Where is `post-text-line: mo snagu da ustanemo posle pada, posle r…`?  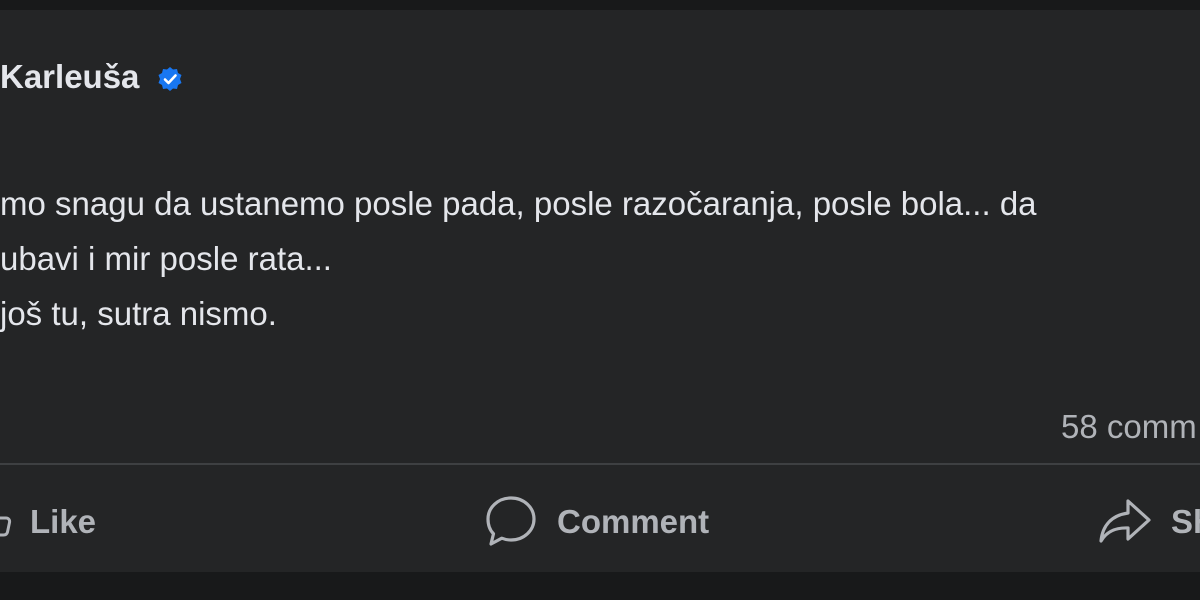
post-text-line: mo snagu da ustanemo posle pada, posle r… is located at coordinates (518, 203).